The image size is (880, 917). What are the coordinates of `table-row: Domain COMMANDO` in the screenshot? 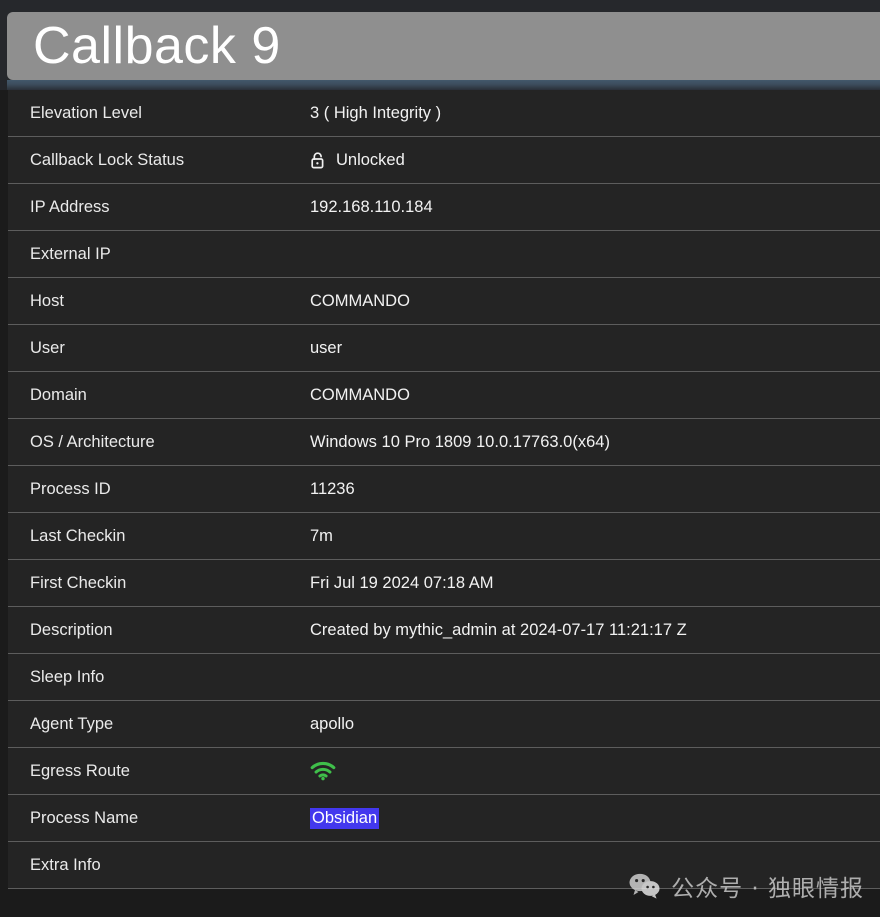 It's located at (444, 395).